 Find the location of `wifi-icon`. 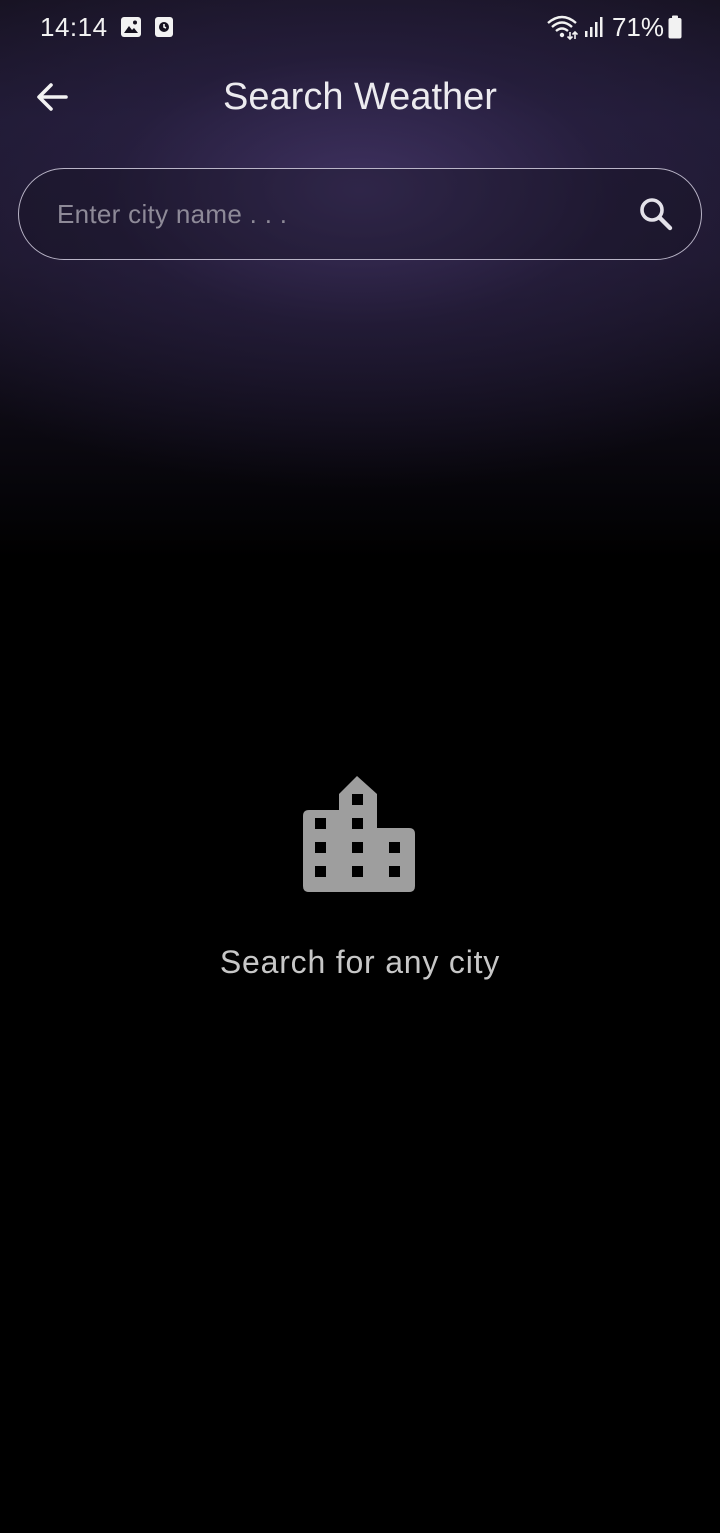

wifi-icon is located at coordinates (562, 27).